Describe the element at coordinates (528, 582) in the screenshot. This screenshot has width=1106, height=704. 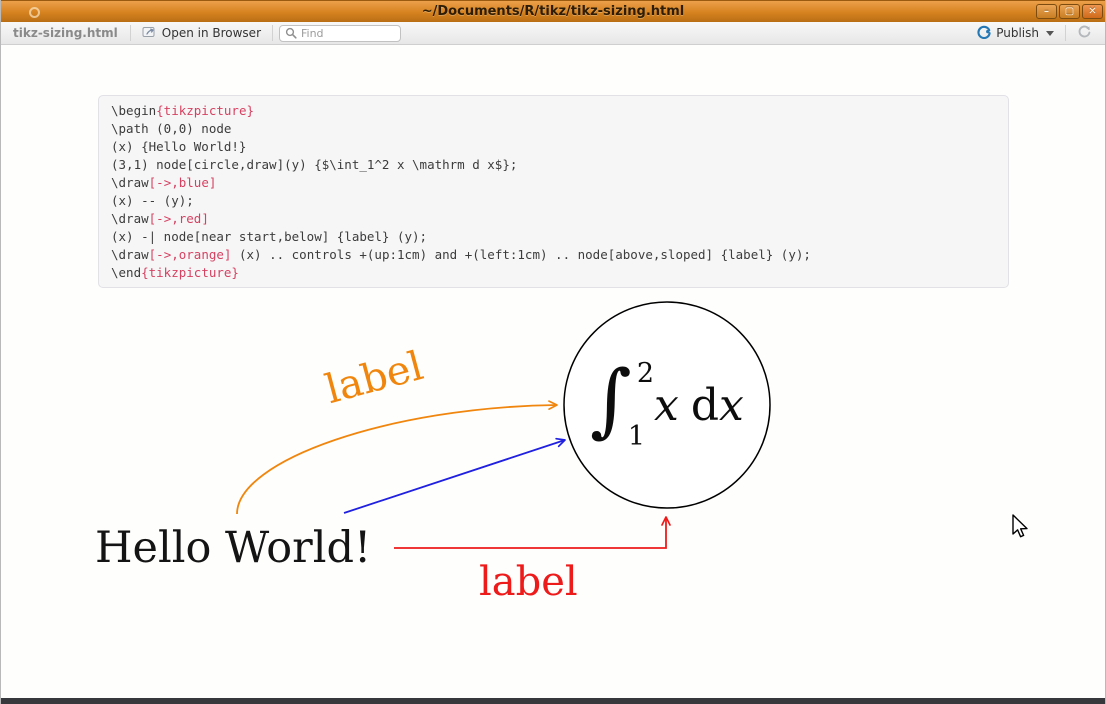
I see `red-edge-label: label` at that location.